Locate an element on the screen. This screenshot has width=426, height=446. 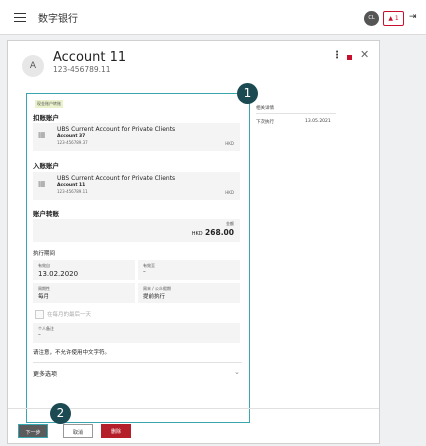
amount-display: HKD 268.00 is located at coordinates (213, 232).